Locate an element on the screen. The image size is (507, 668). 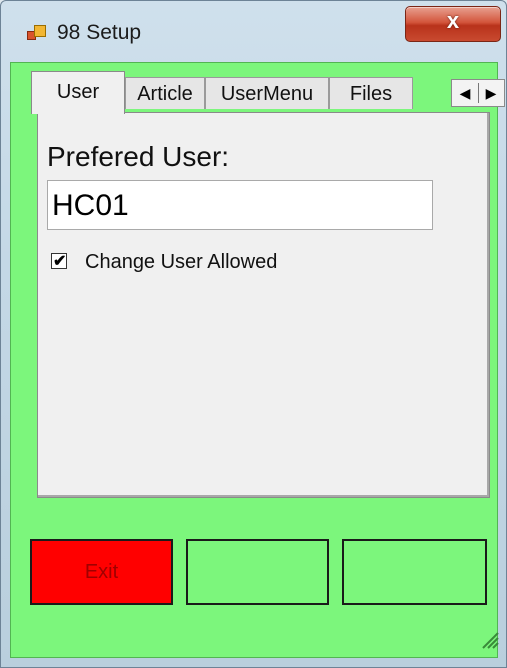
scroll-right-icon: ▶ is located at coordinates (491, 93).